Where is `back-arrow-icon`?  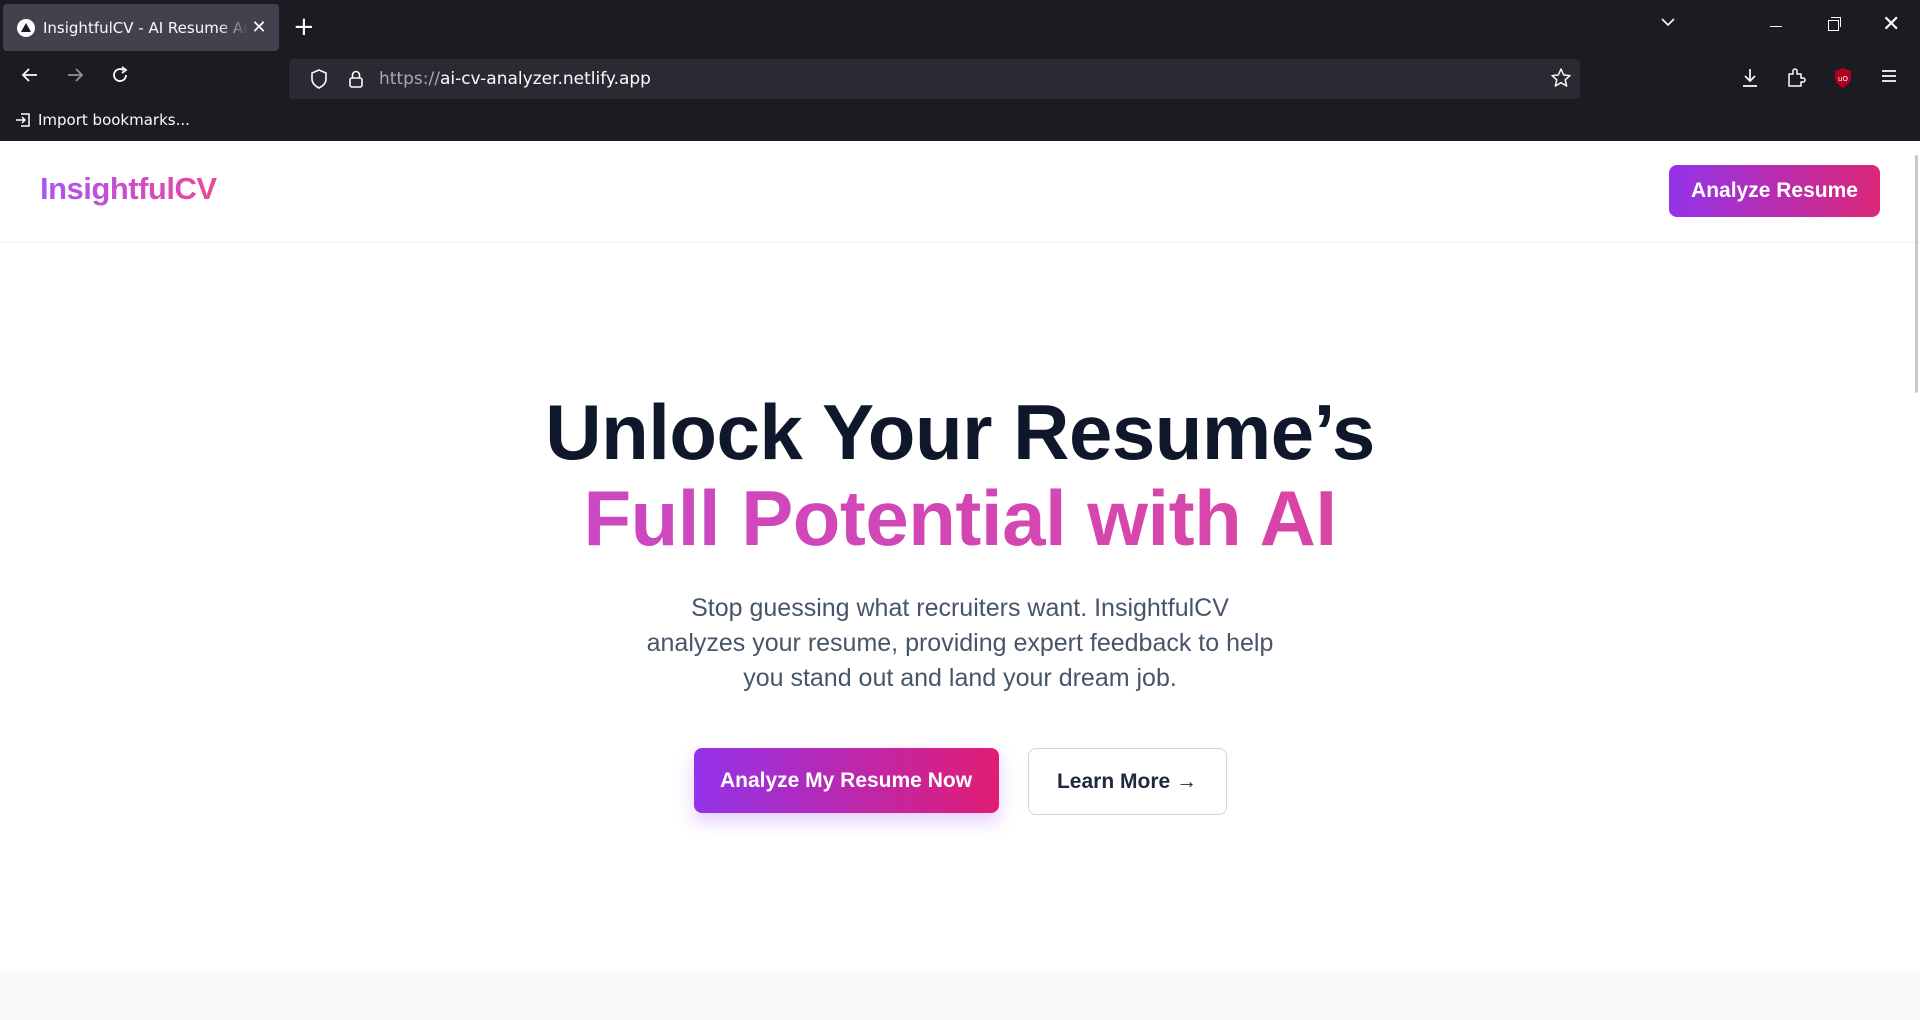 back-arrow-icon is located at coordinates (30, 78).